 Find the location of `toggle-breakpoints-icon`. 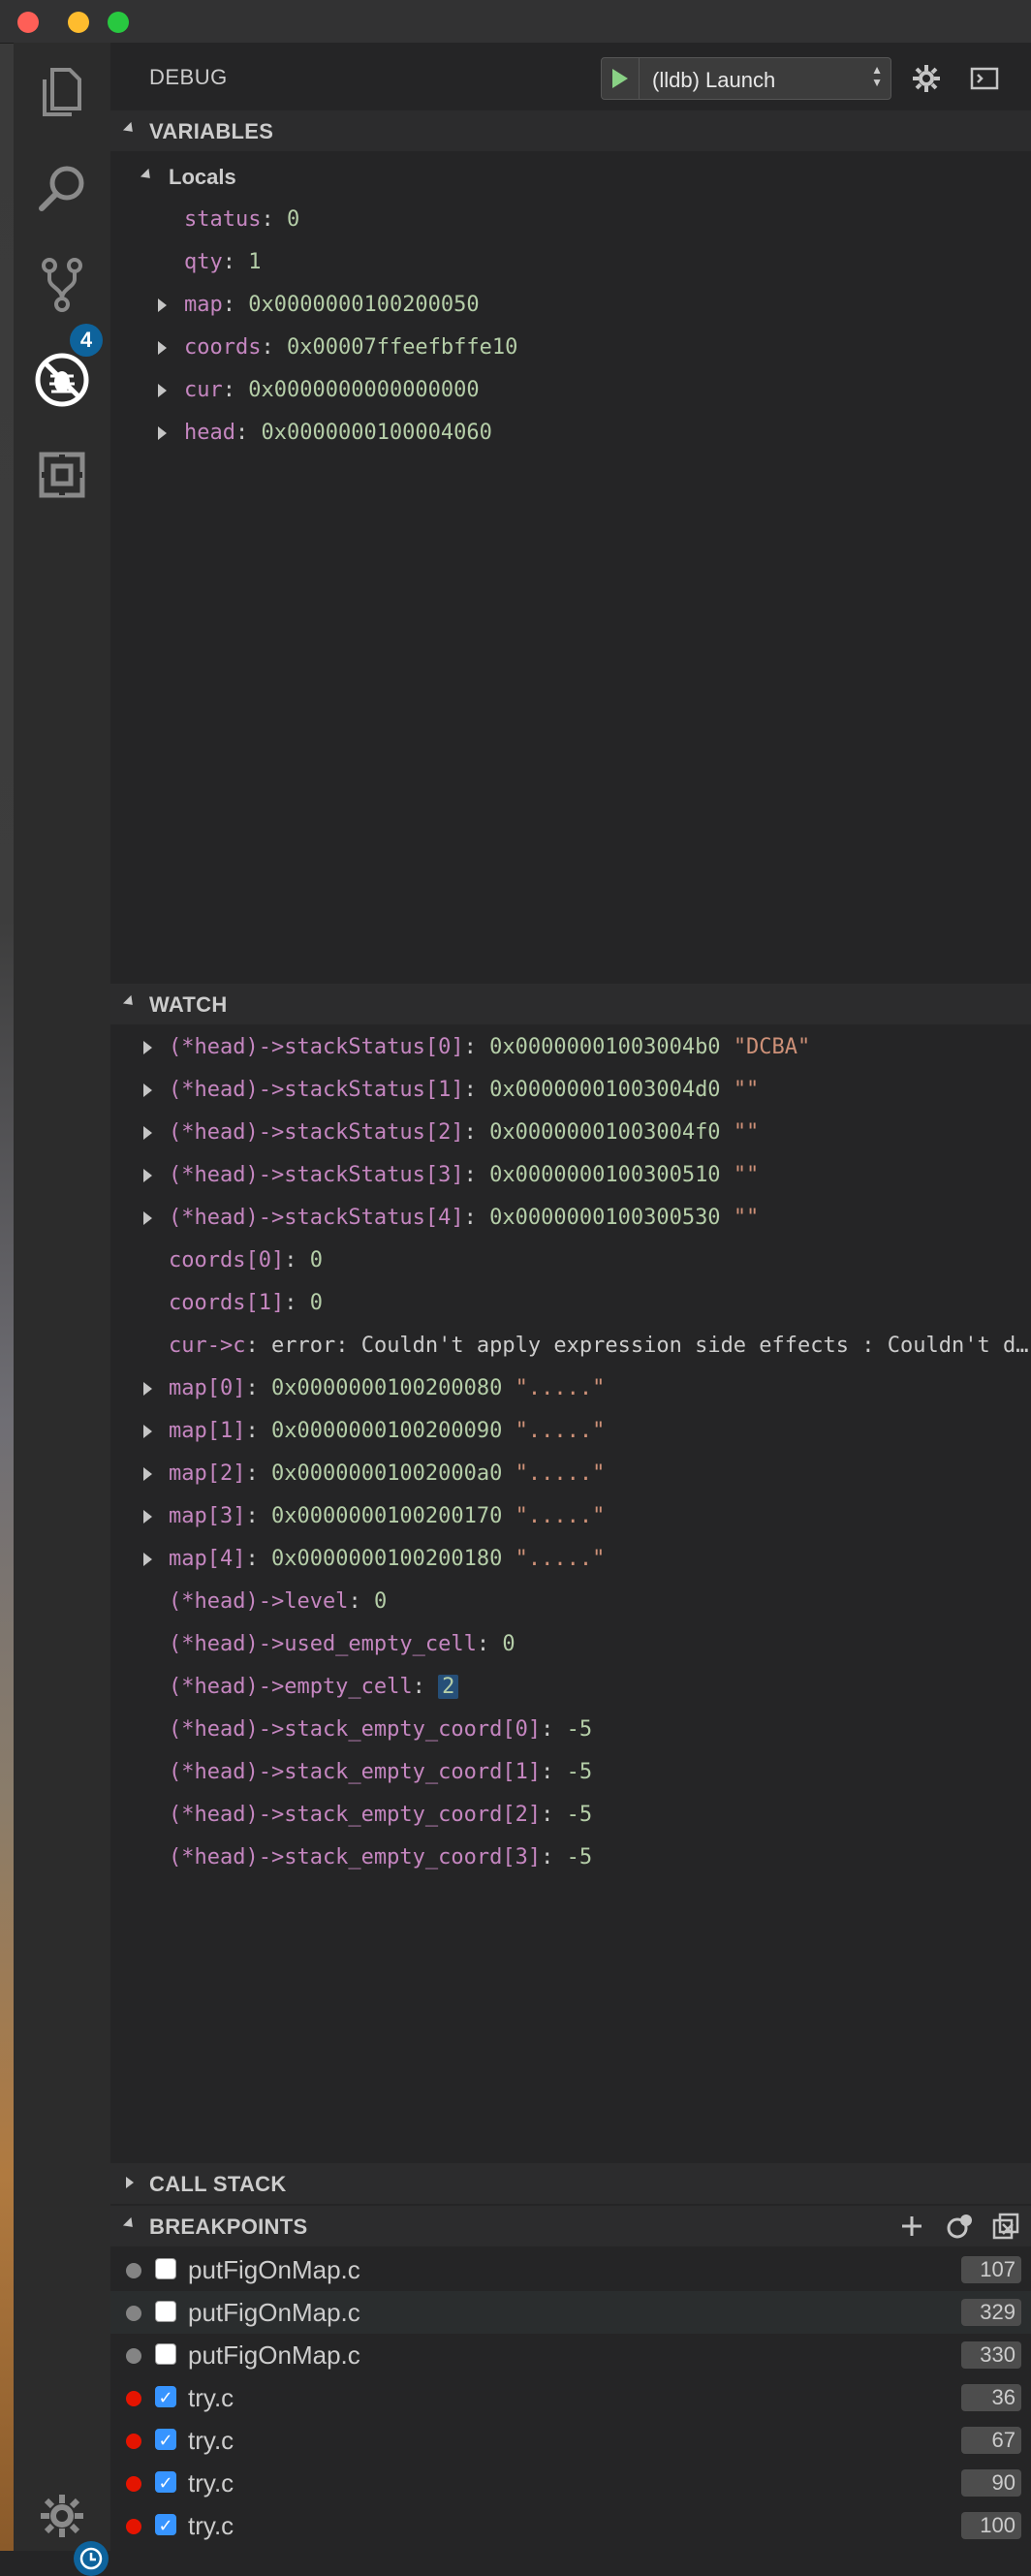

toggle-breakpoints-icon is located at coordinates (960, 2226).